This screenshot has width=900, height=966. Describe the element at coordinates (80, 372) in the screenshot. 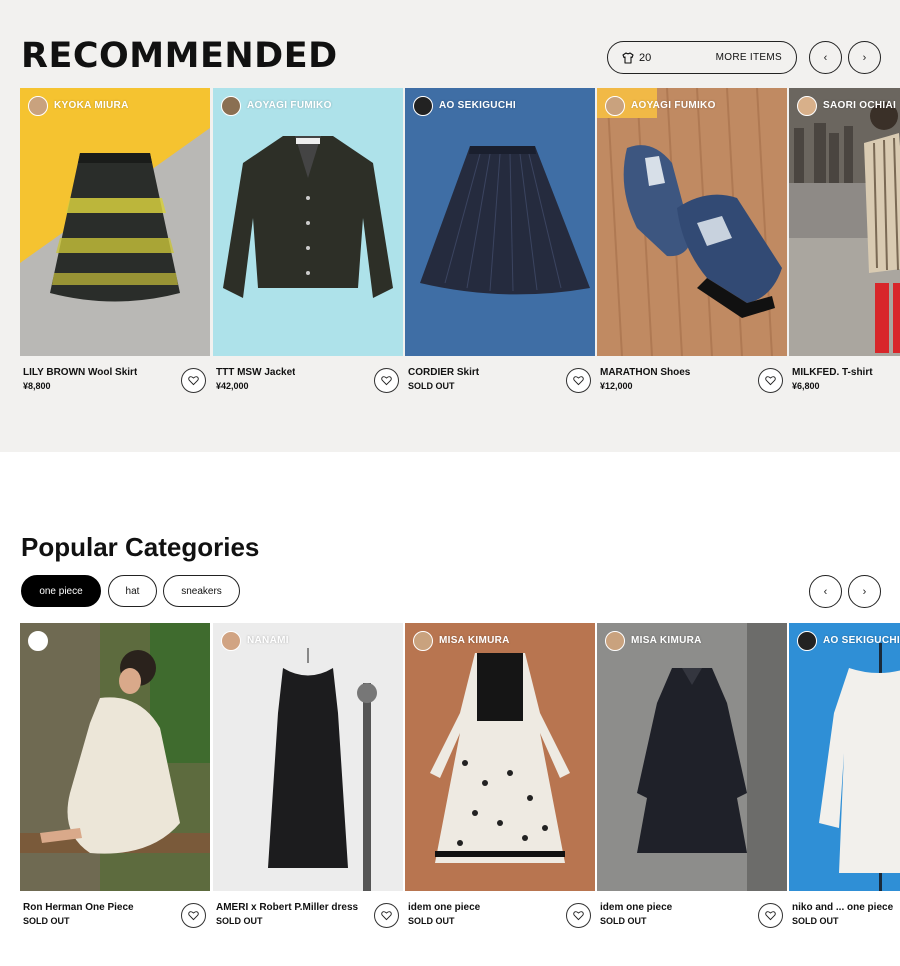

I see `product-name: LILY BROWN Wool Skirt` at that location.